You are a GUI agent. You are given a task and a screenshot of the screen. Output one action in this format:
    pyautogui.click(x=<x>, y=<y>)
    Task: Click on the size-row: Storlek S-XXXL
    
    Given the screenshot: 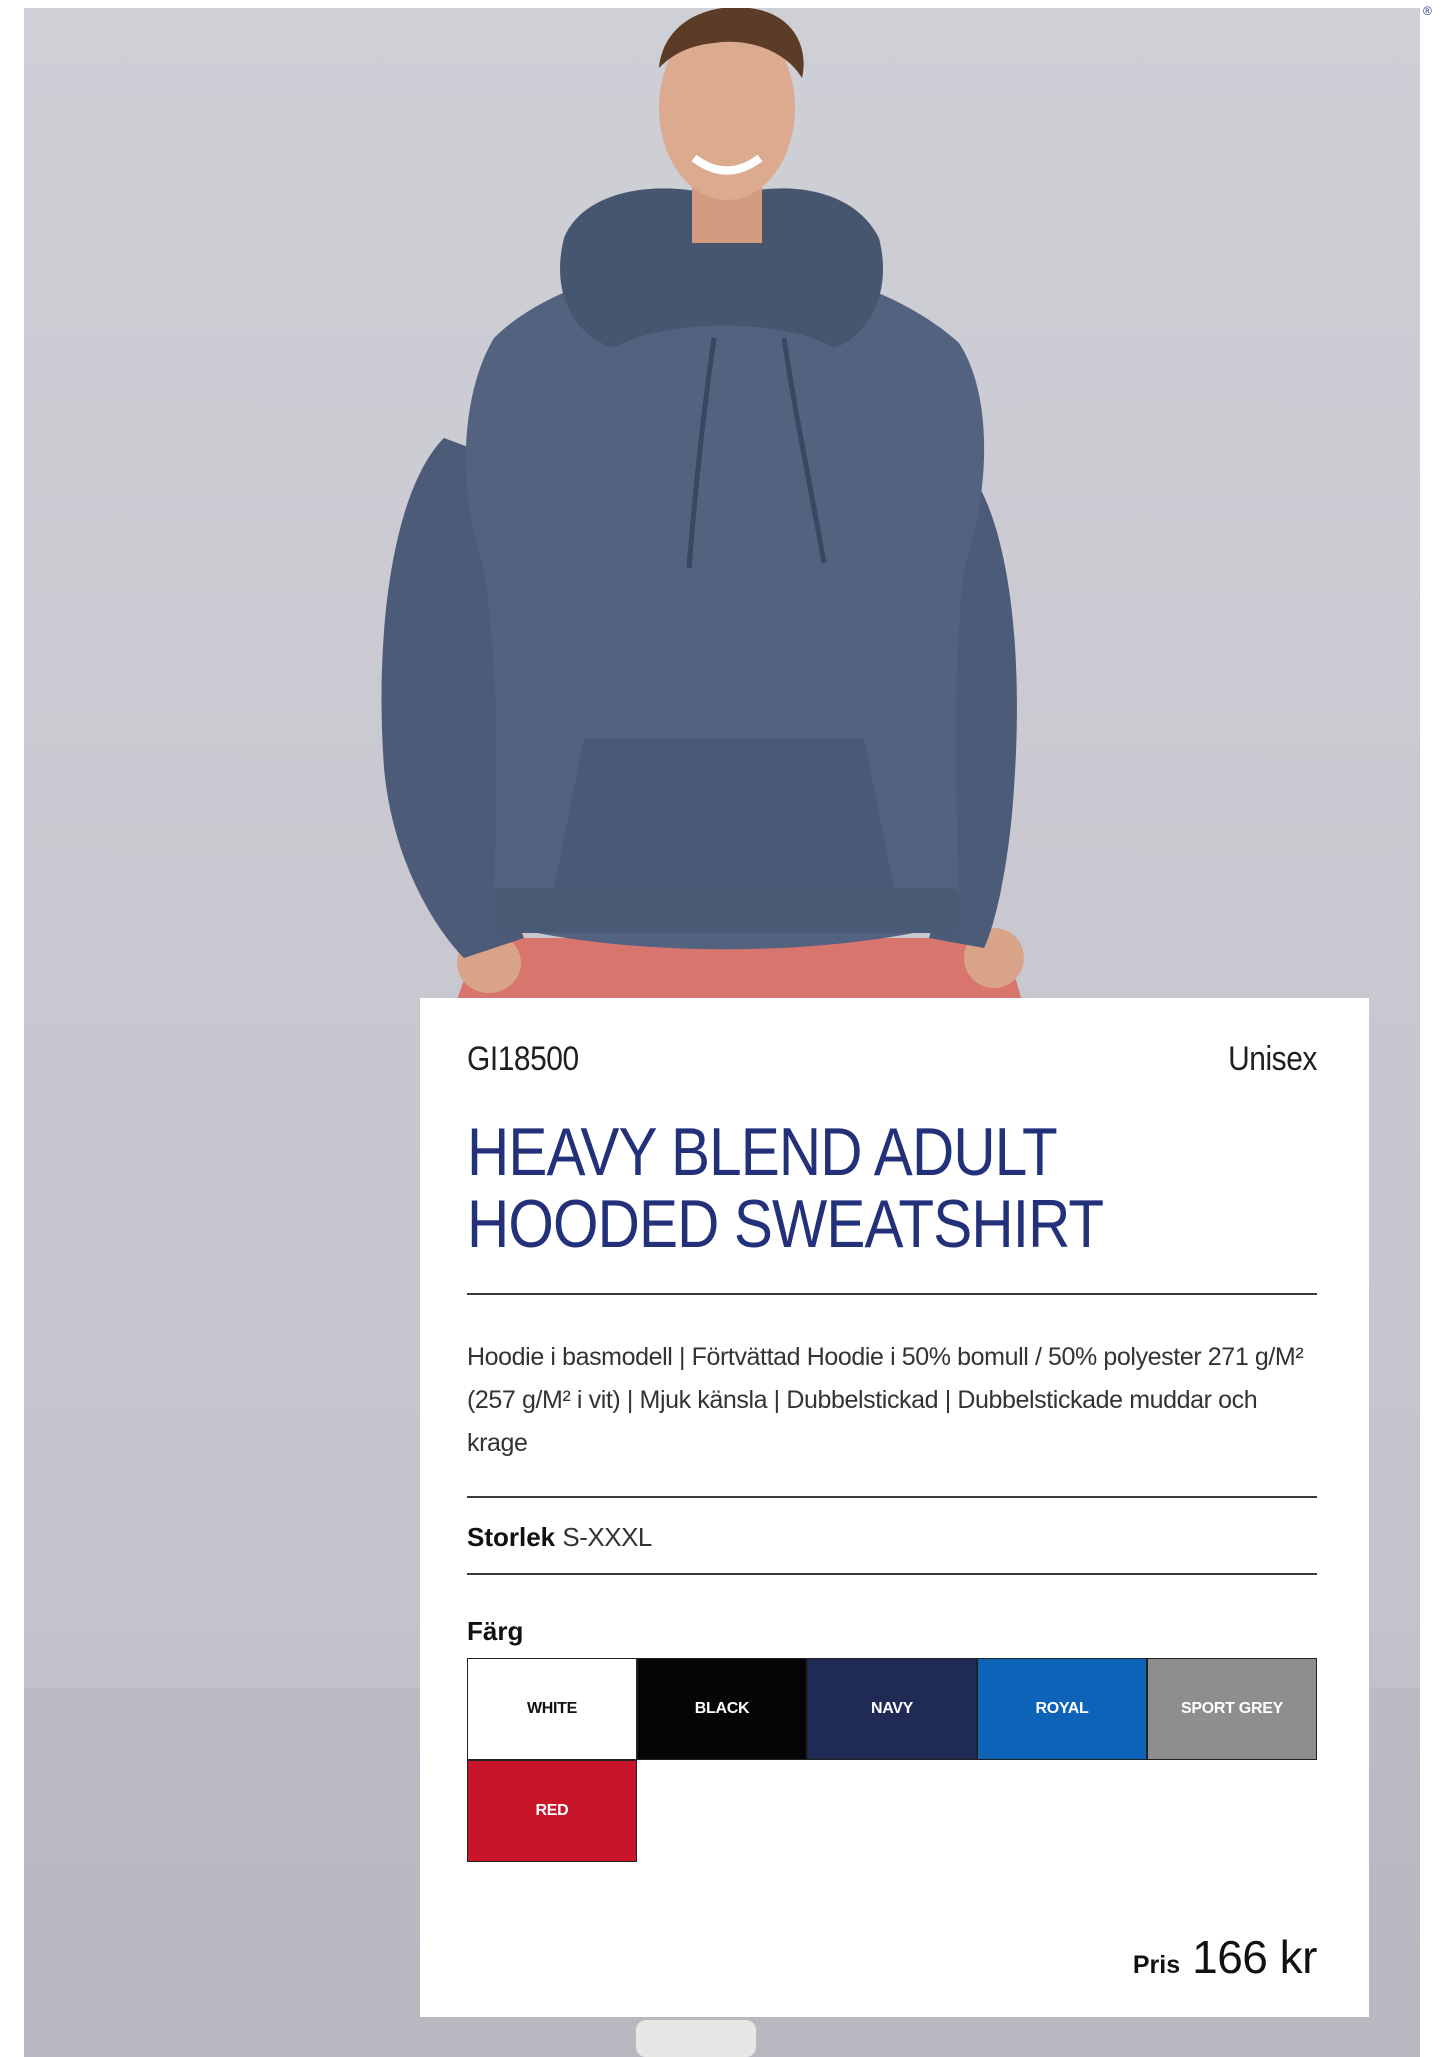 What is the action you would take?
    pyautogui.click(x=559, y=1537)
    